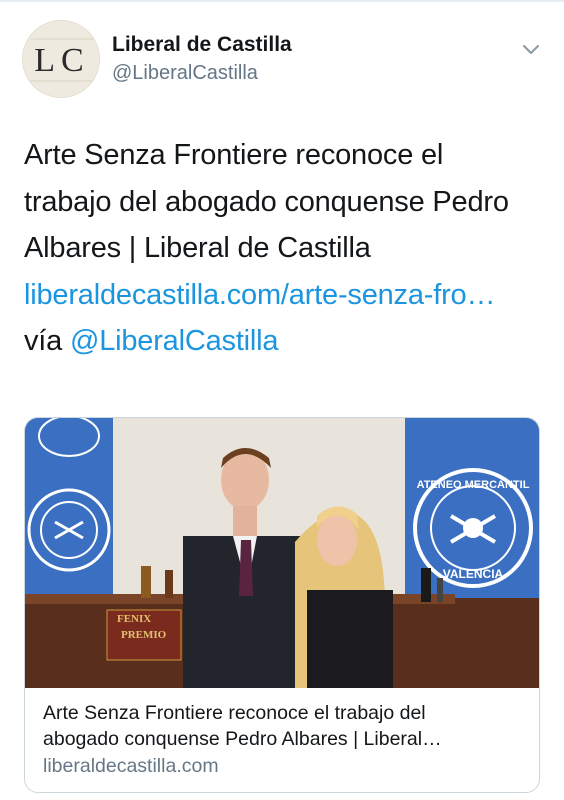 Image resolution: width=564 pixels, height=800 pixels. I want to click on tweet-text-line: trabajo del abogado conquense Pedro, so click(266, 201).